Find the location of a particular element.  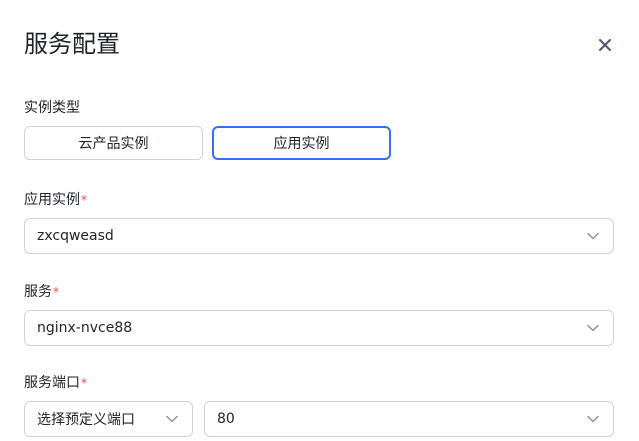

port-mode-select-value: 选择预定义端口 is located at coordinates (86, 420).